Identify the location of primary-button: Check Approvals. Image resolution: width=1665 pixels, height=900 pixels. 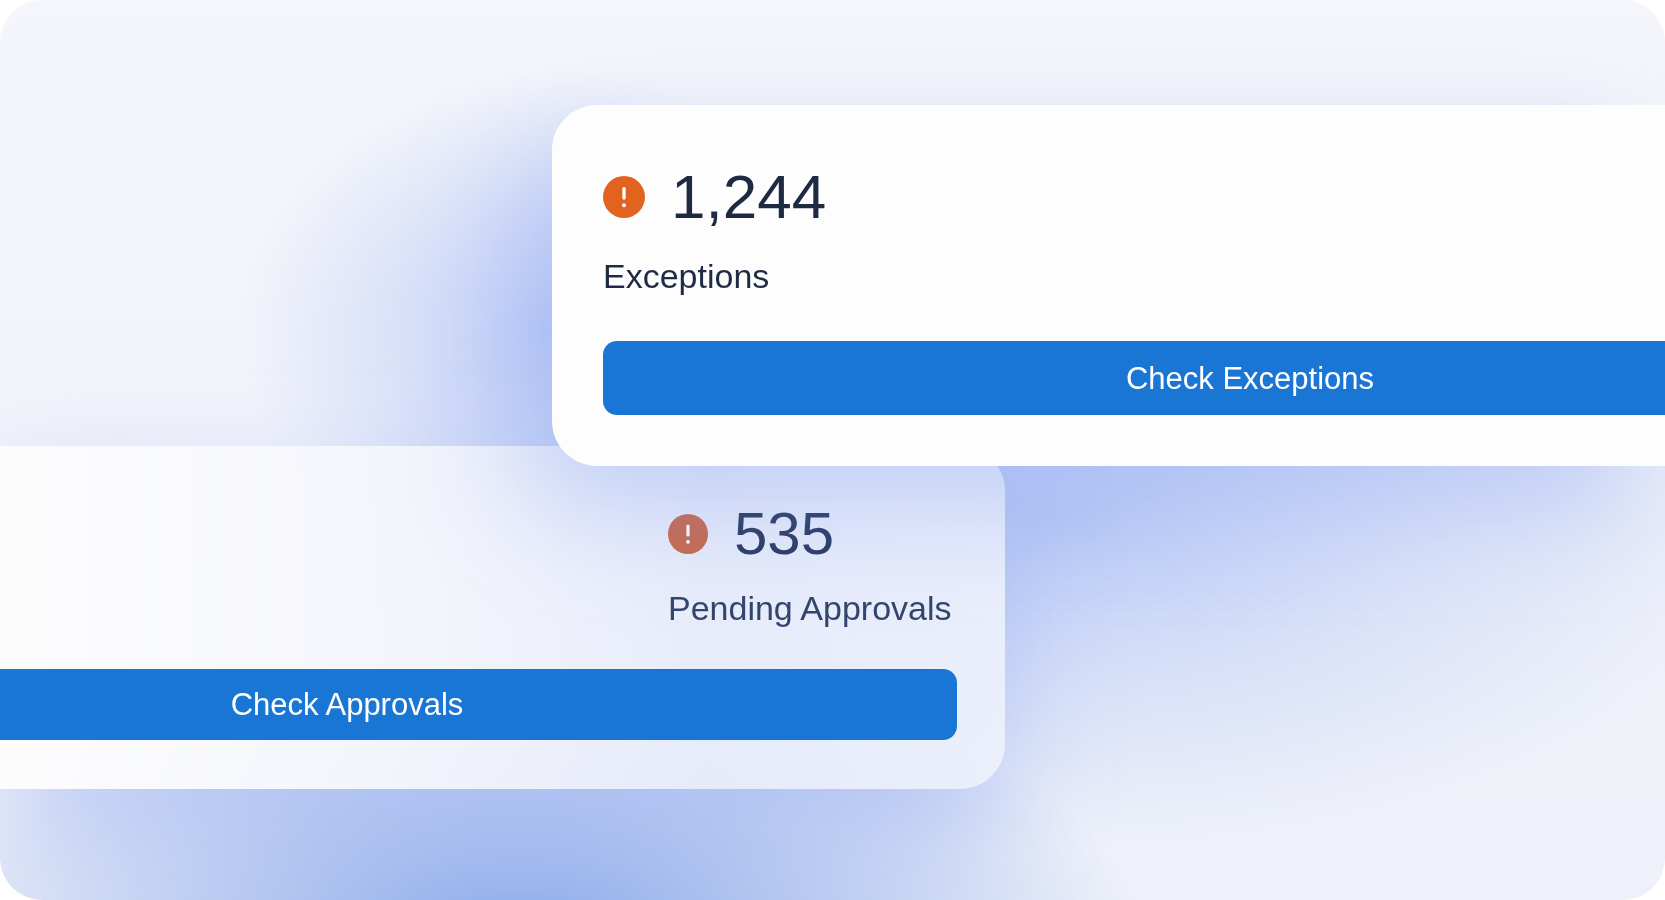
(478, 704).